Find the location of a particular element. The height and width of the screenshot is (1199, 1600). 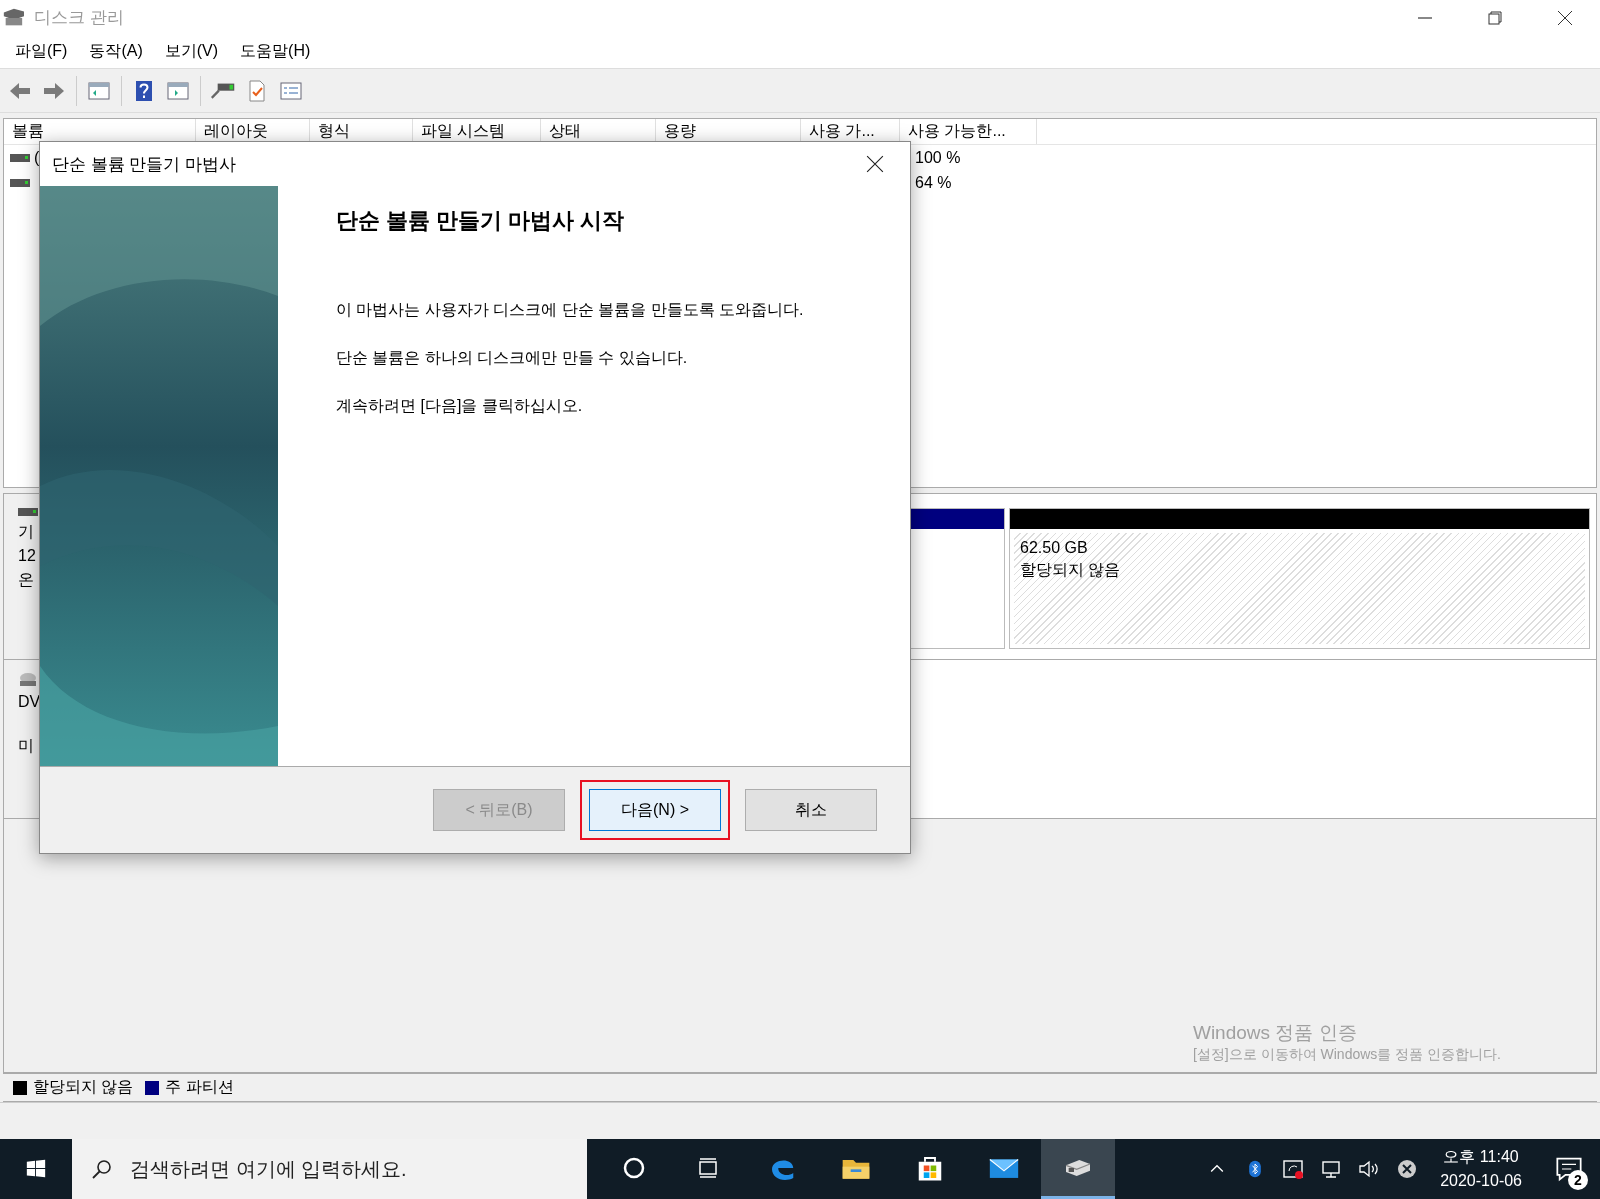

menu-item: 보기(V) is located at coordinates (191, 51).